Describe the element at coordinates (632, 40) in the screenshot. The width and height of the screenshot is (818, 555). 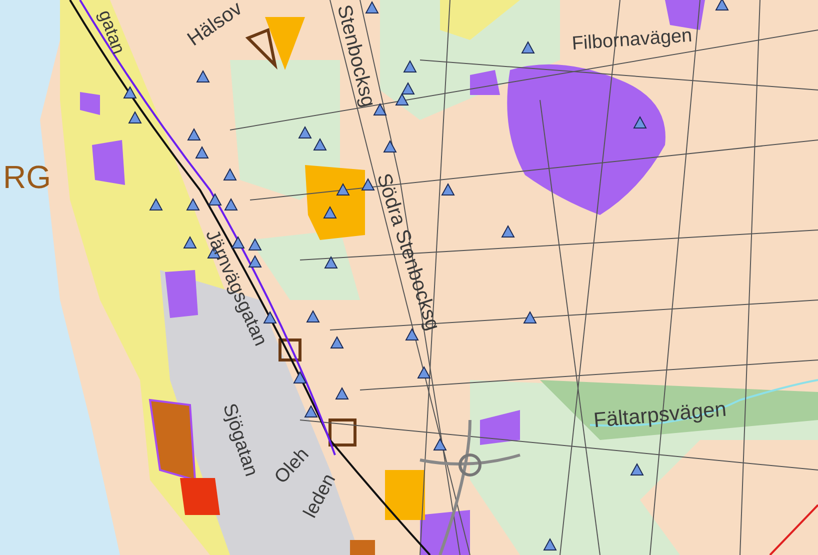
I see `street-label: Filbornavägen` at that location.